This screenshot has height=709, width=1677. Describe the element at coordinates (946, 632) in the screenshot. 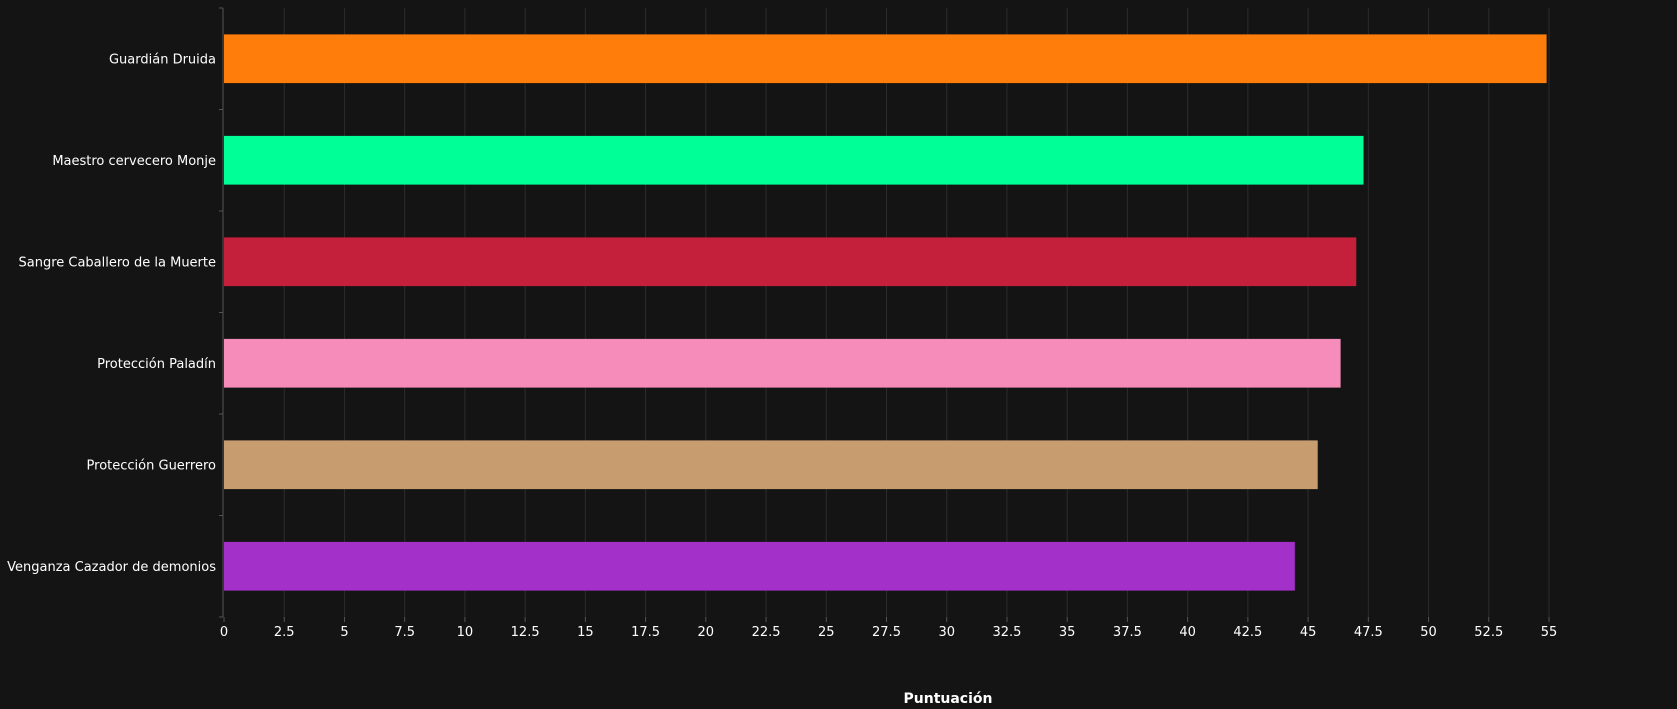

I see `x-tick-label: 30` at that location.